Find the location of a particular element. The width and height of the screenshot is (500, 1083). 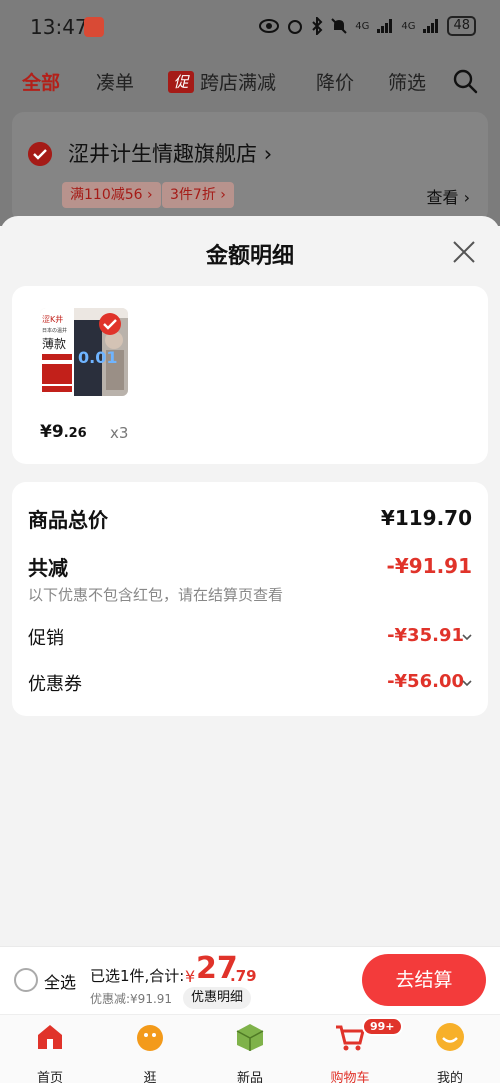

sheet-title: 金额明细 is located at coordinates (249, 256).